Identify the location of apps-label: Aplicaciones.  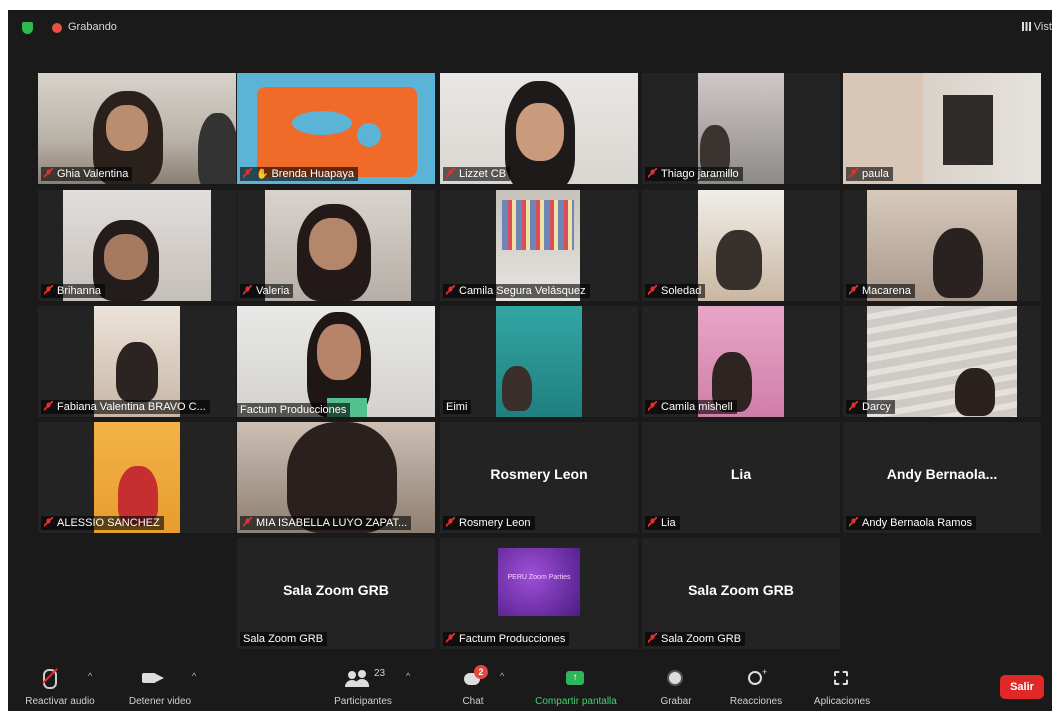
(842, 701).